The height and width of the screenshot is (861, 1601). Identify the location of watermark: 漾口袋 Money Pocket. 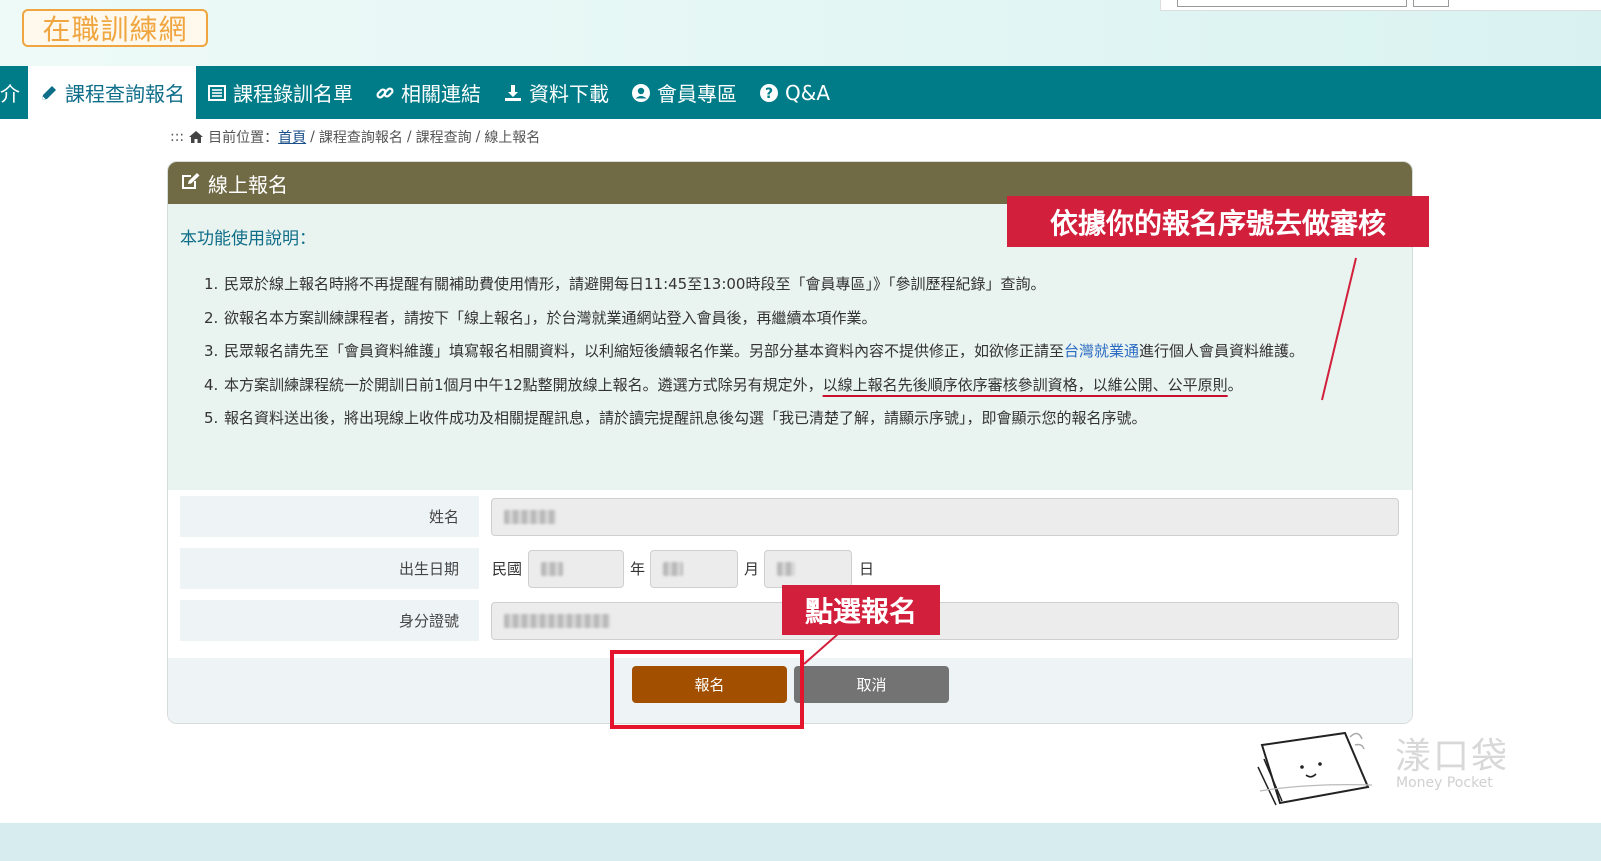
(1400, 772).